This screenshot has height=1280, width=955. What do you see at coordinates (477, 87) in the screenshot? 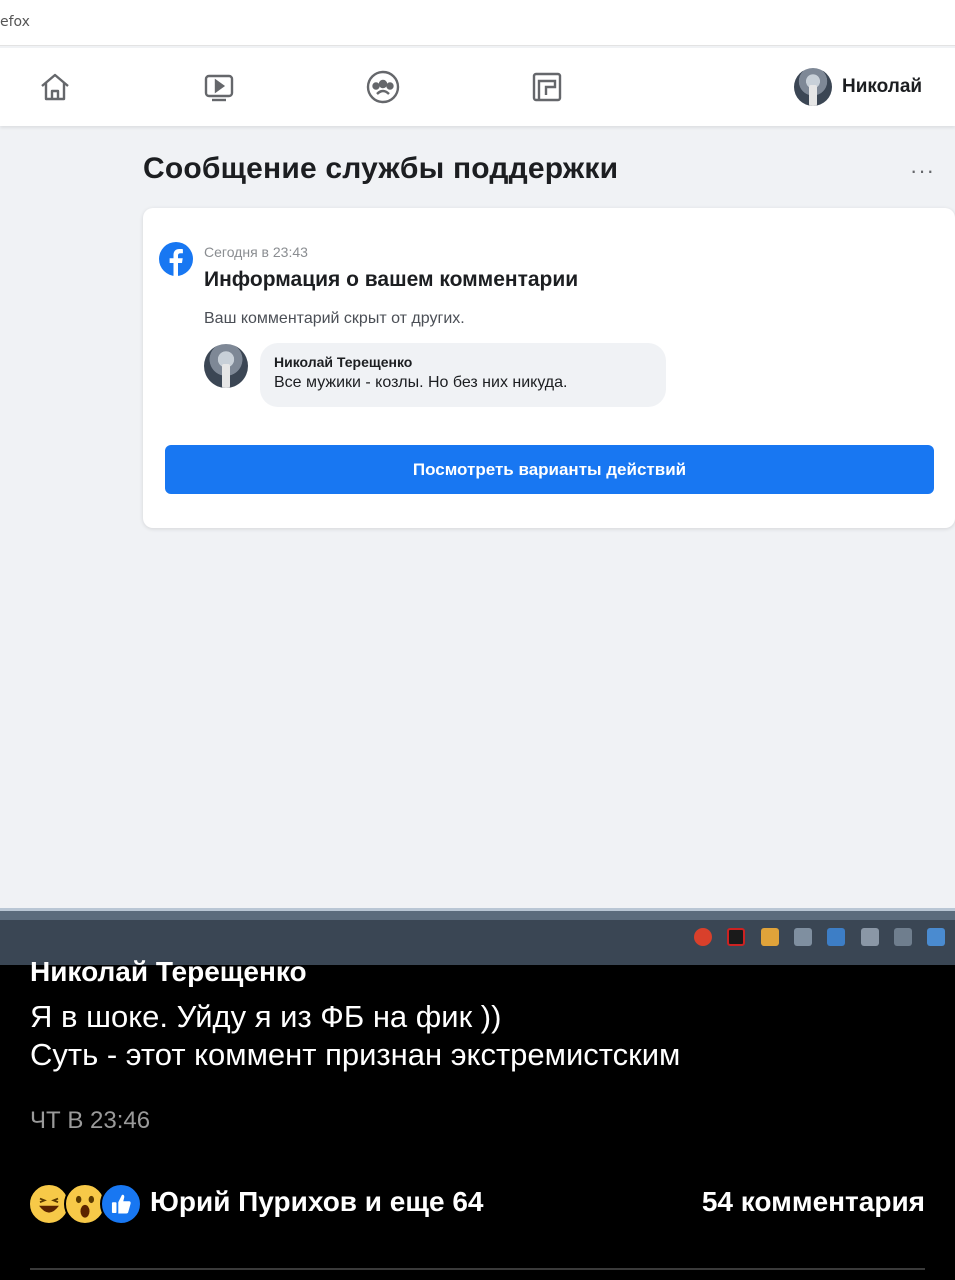
I see `facebook-navbar: Николай` at bounding box center [477, 87].